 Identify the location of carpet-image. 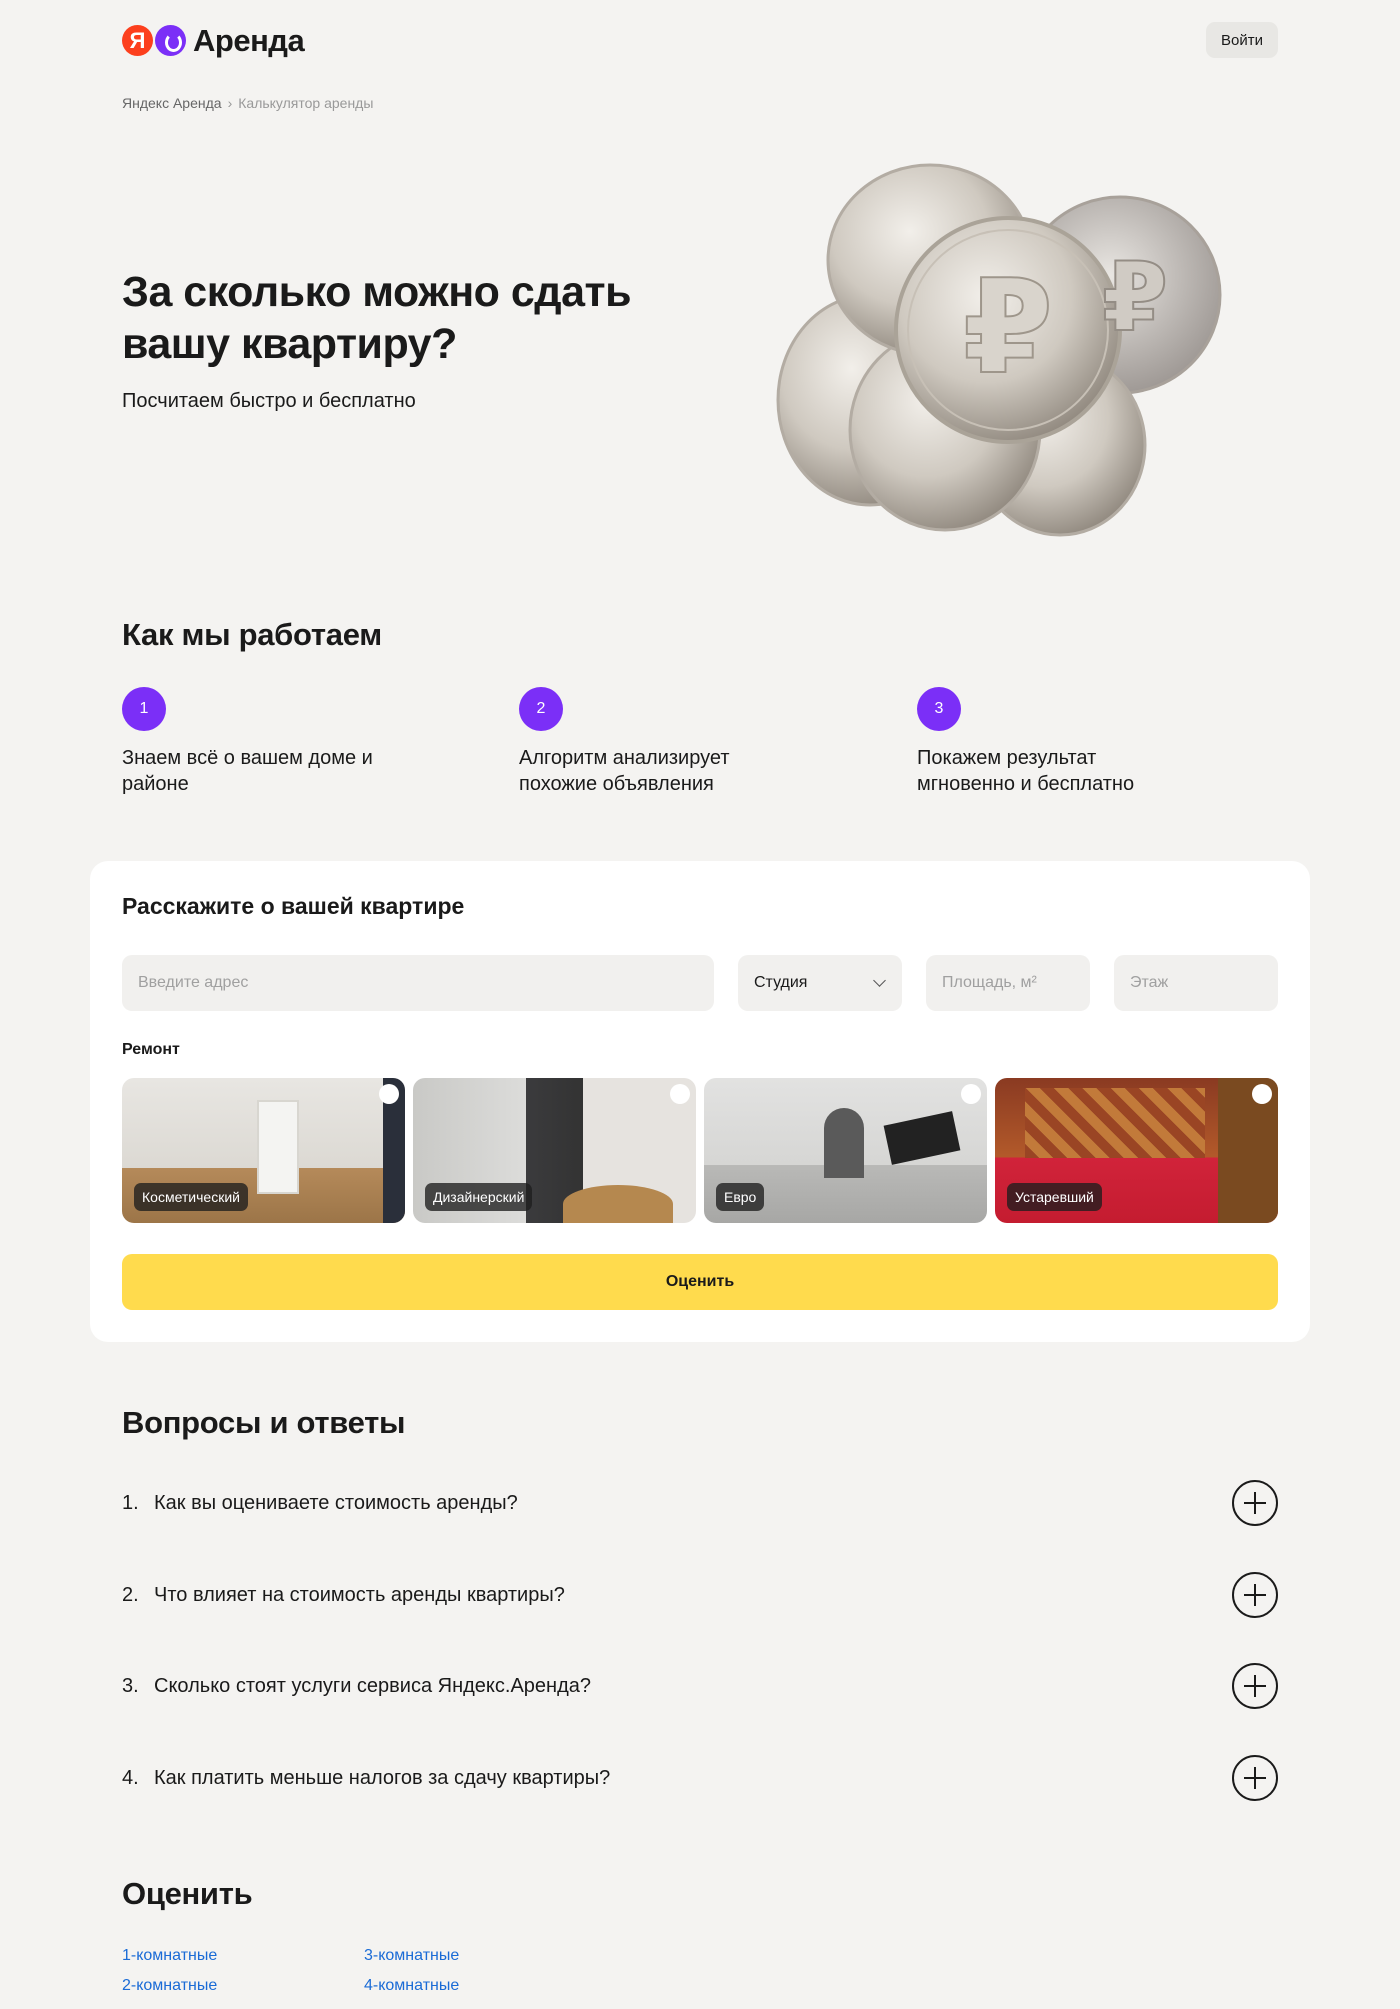
(1115, 1123).